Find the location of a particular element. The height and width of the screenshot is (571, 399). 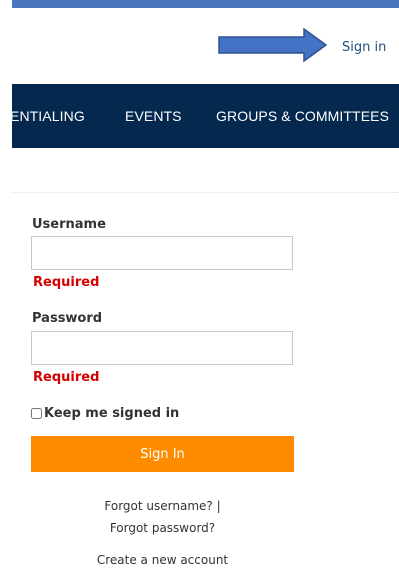

password-input is located at coordinates (162, 348).